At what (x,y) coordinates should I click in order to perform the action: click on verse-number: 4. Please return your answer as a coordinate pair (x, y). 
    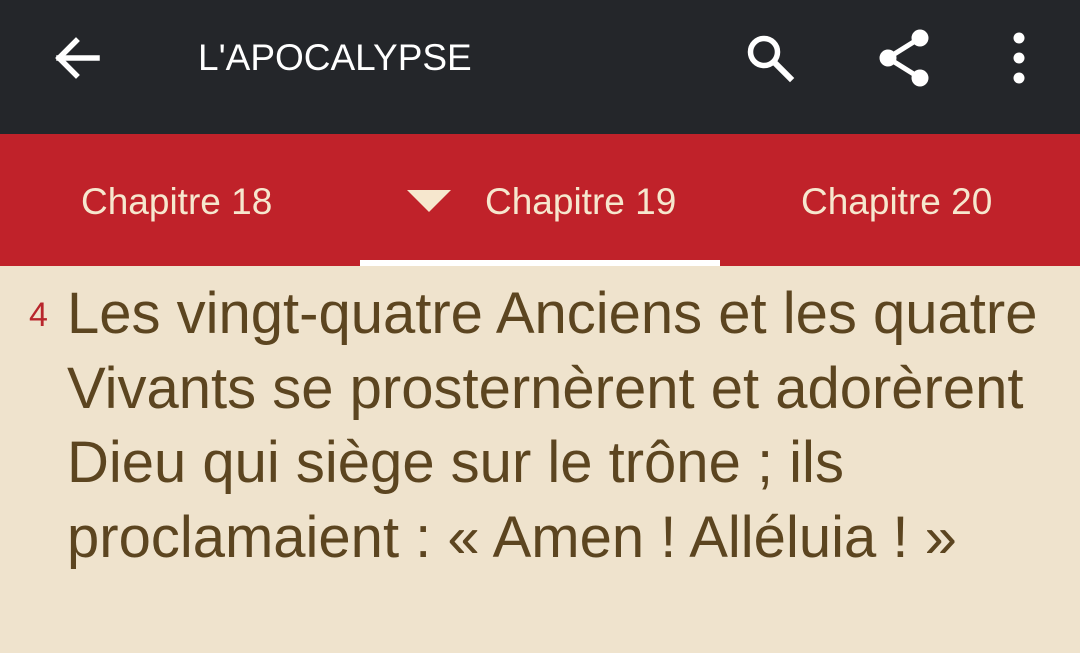
    Looking at the image, I should click on (38, 315).